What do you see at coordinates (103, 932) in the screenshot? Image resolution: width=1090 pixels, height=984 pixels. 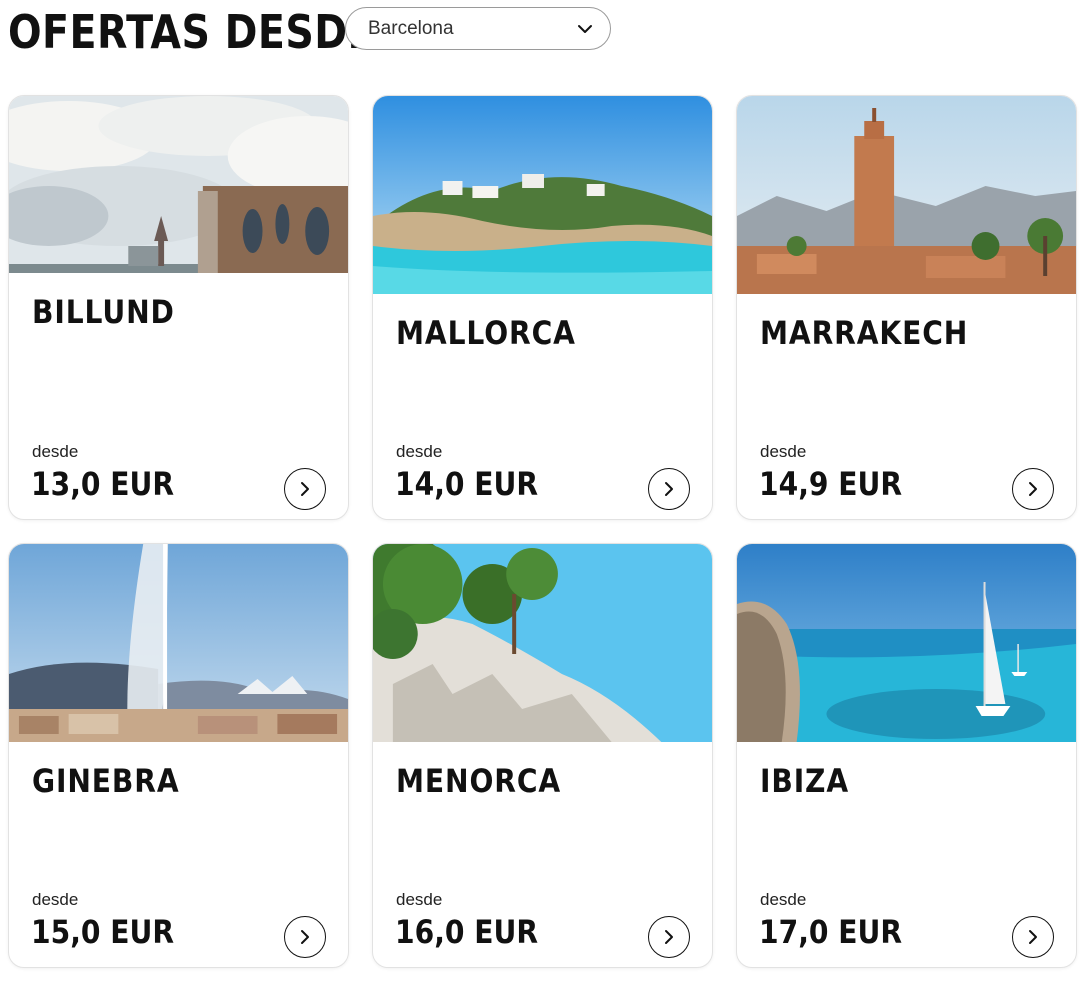 I see `price: 15,0 EUR` at bounding box center [103, 932].